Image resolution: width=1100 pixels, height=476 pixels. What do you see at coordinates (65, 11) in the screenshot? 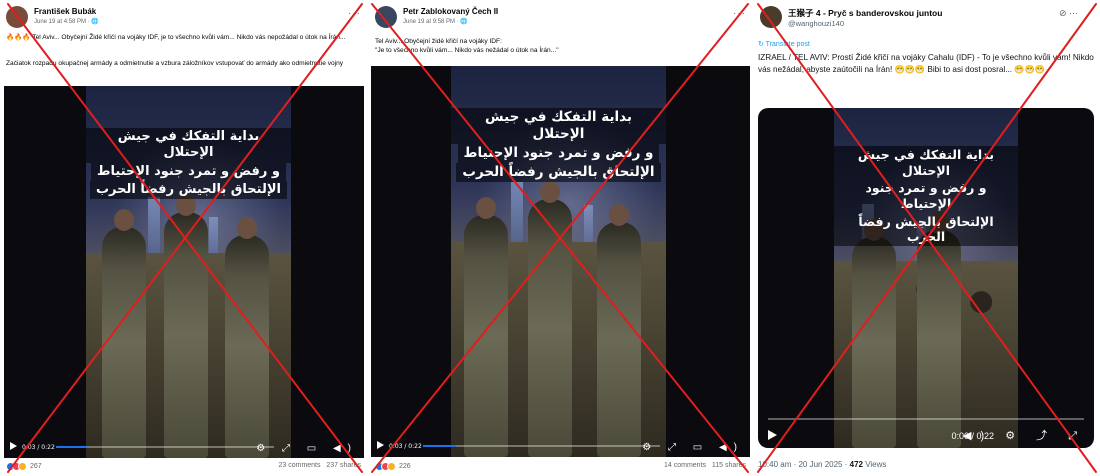
I see `author-name: František Bubák` at bounding box center [65, 11].